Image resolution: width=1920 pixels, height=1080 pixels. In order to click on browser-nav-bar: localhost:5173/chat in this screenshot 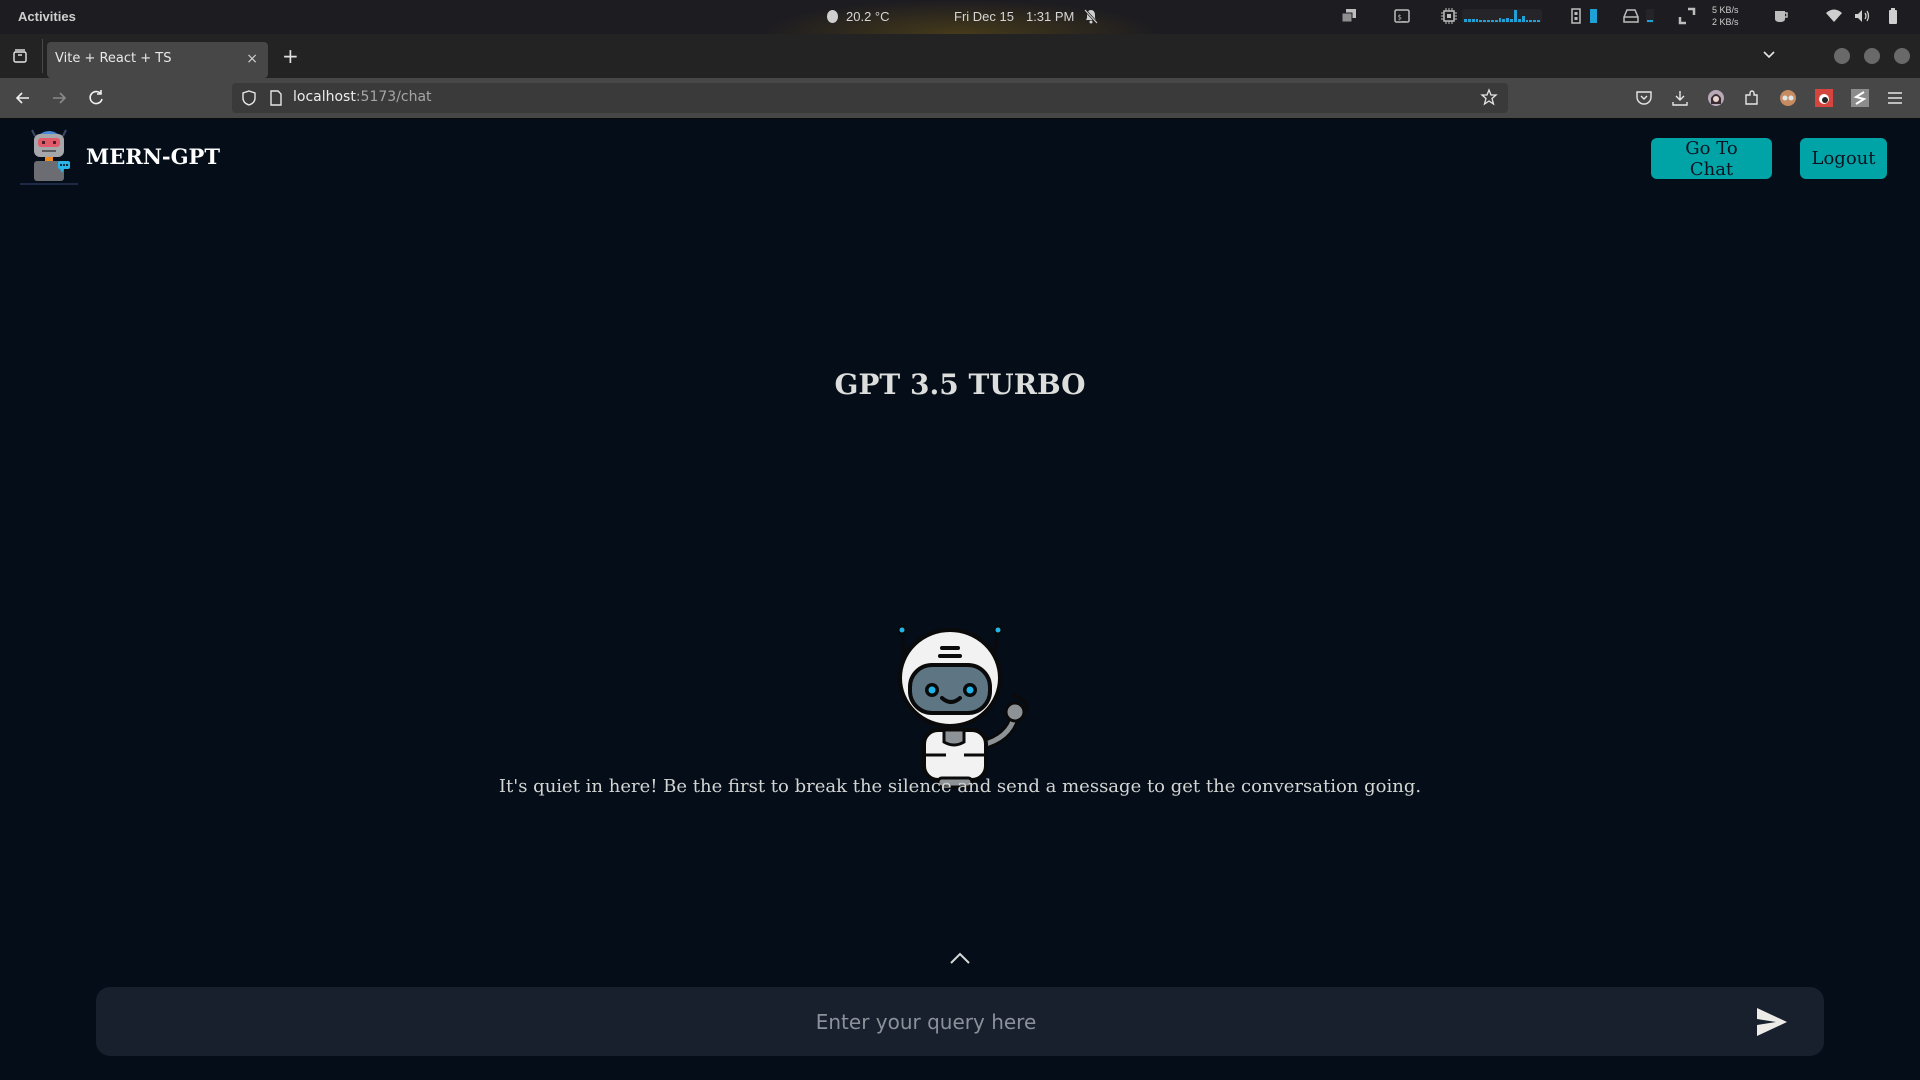, I will do `click(960, 98)`.